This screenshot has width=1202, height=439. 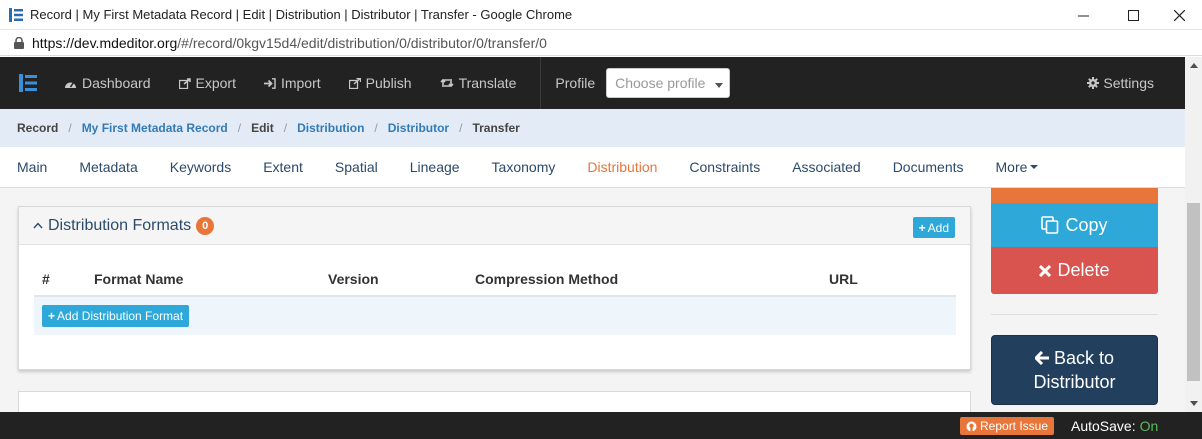 What do you see at coordinates (353, 279) in the screenshot?
I see `column-header-version: Version` at bounding box center [353, 279].